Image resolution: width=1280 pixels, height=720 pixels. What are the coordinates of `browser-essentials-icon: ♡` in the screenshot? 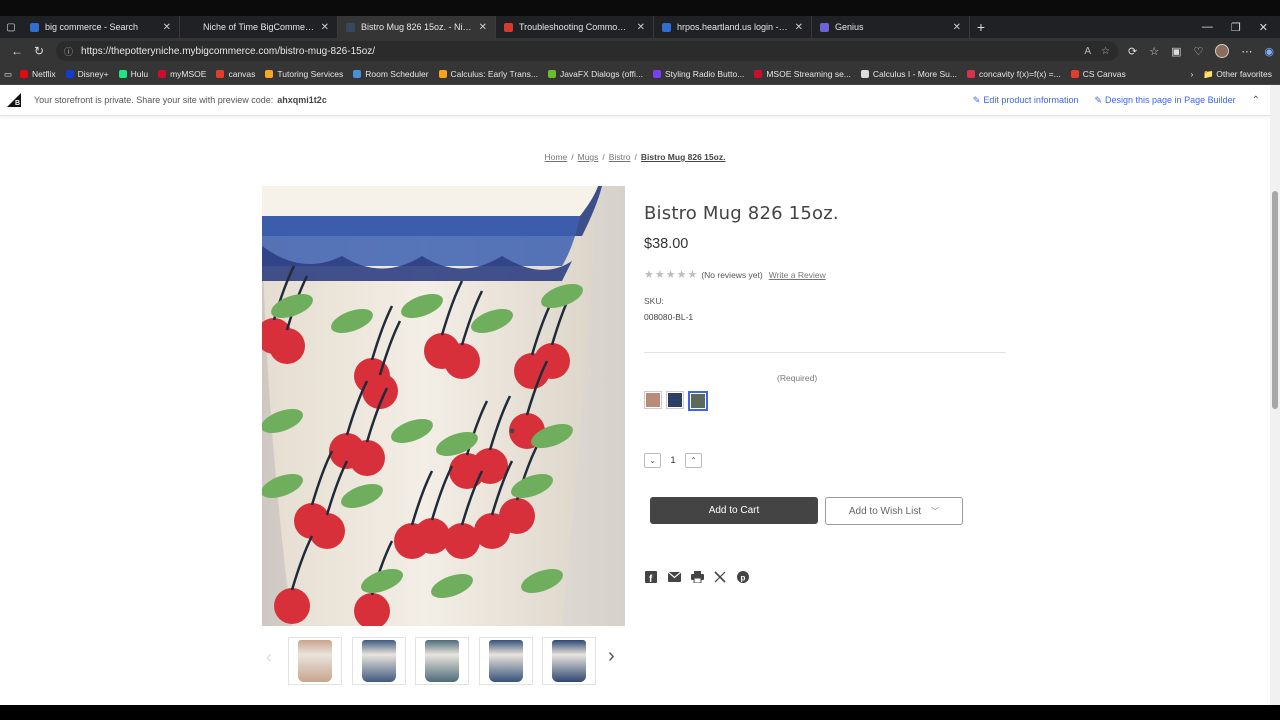 It's located at (1199, 51).